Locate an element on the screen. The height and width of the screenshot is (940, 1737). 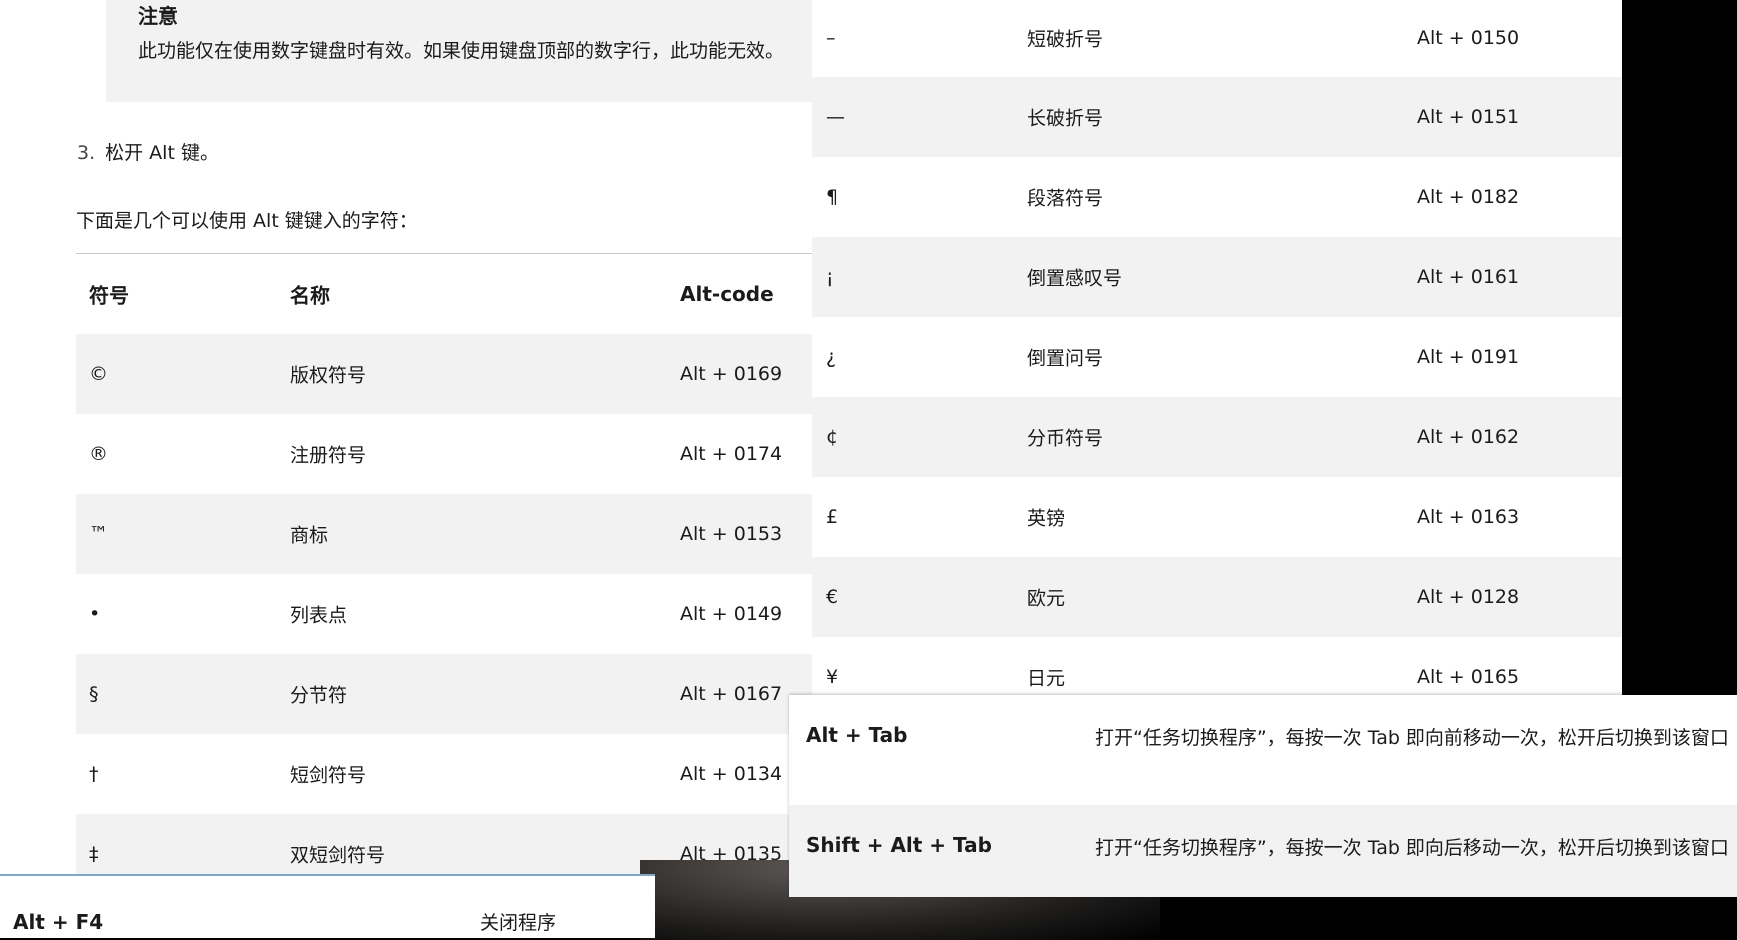
shortcut-description: 打开“任务切换程序”，每按一次 Tab 即向前移动一次，松开后切换到该窗口 is located at coordinates (1412, 738).